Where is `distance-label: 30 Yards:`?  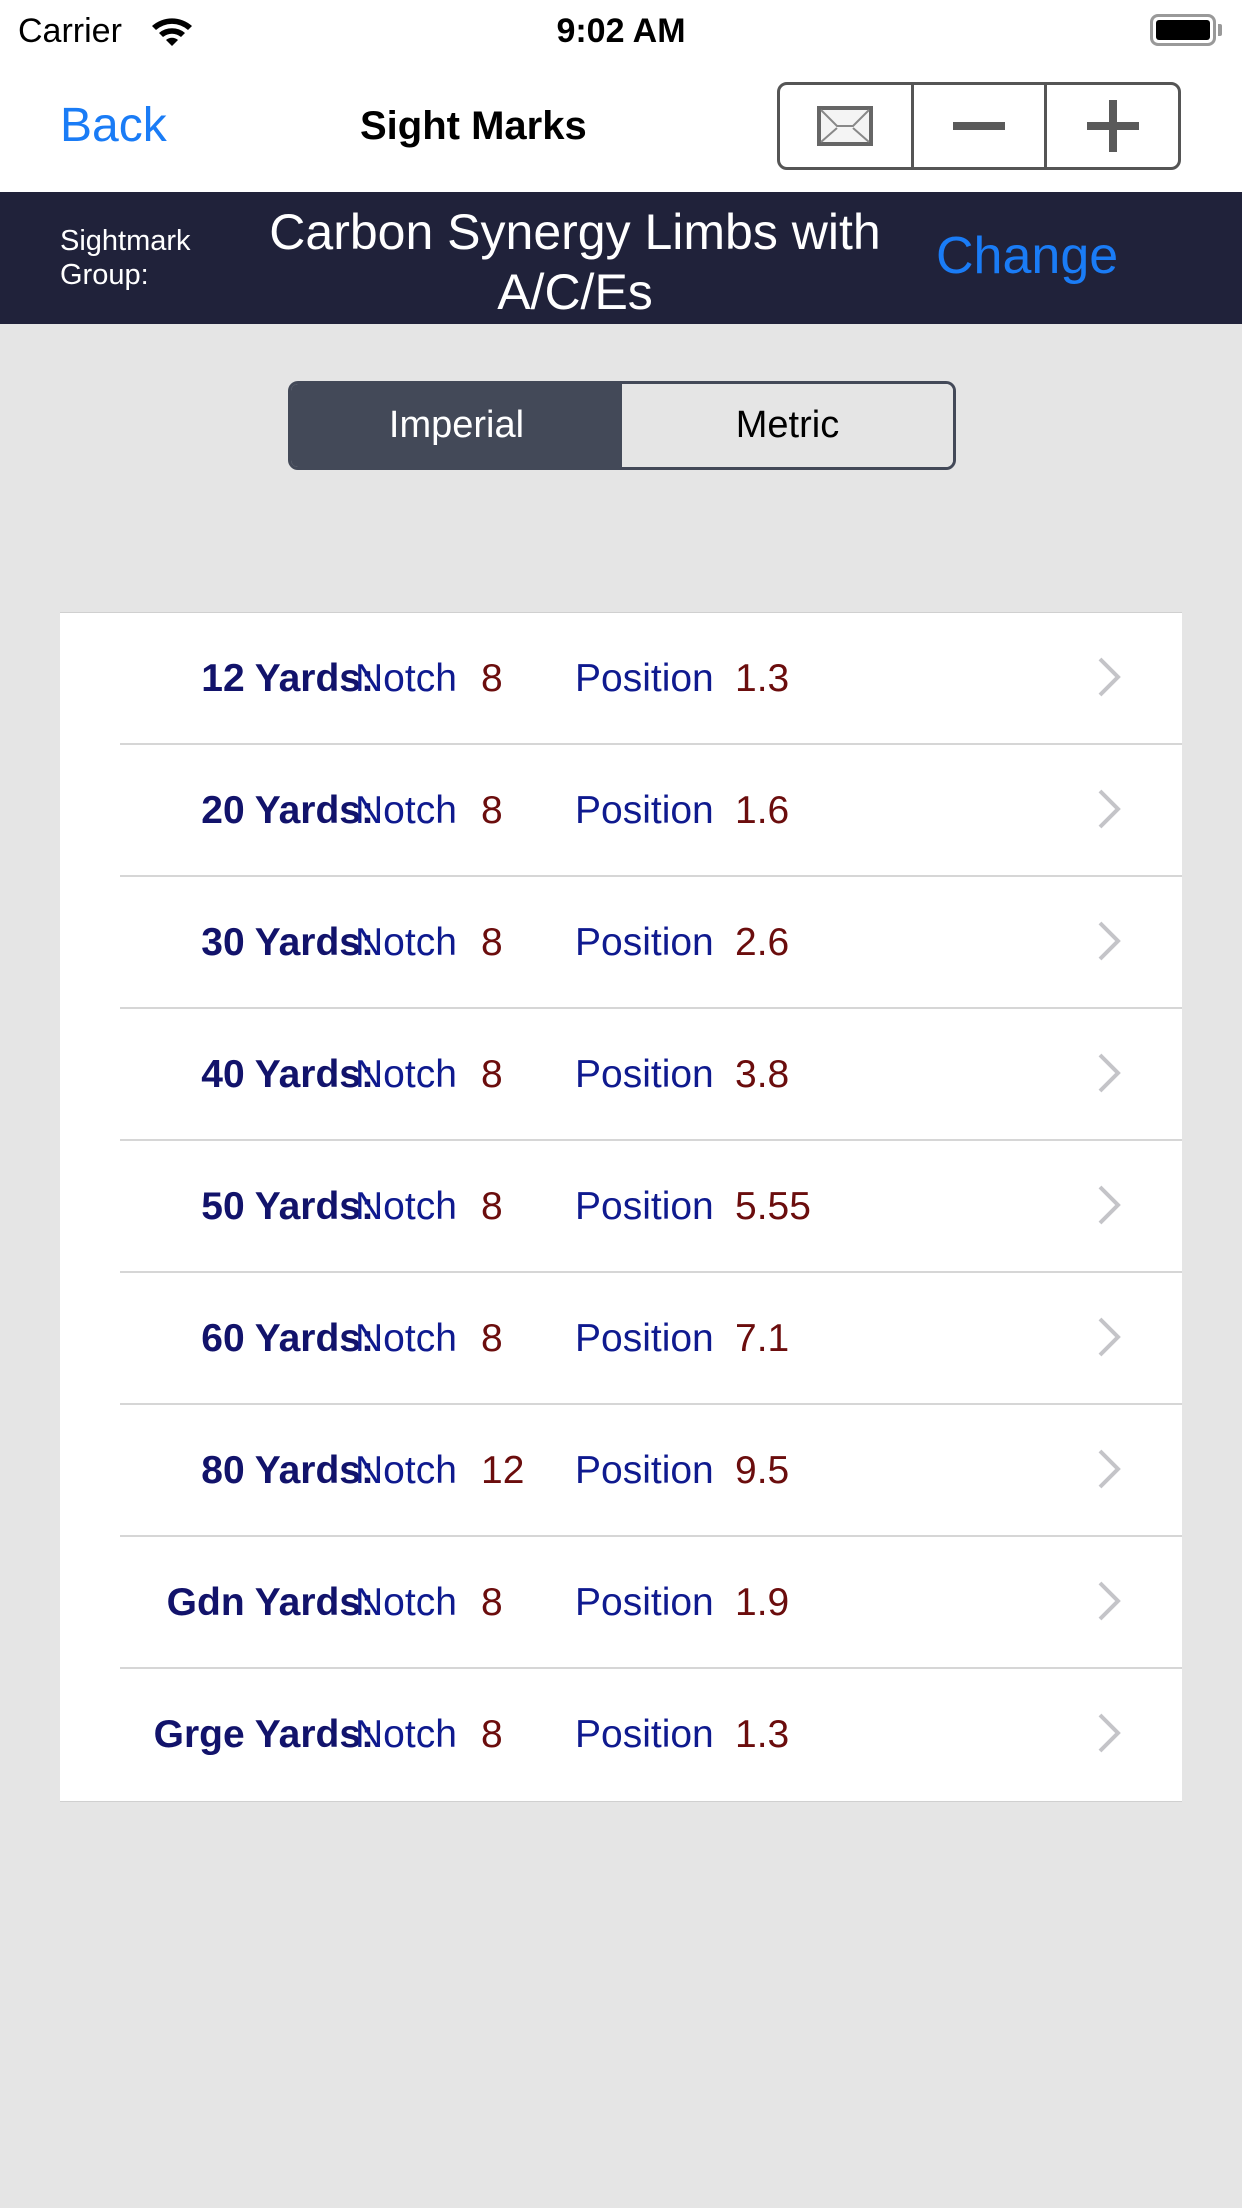 distance-label: 30 Yards: is located at coordinates (287, 942).